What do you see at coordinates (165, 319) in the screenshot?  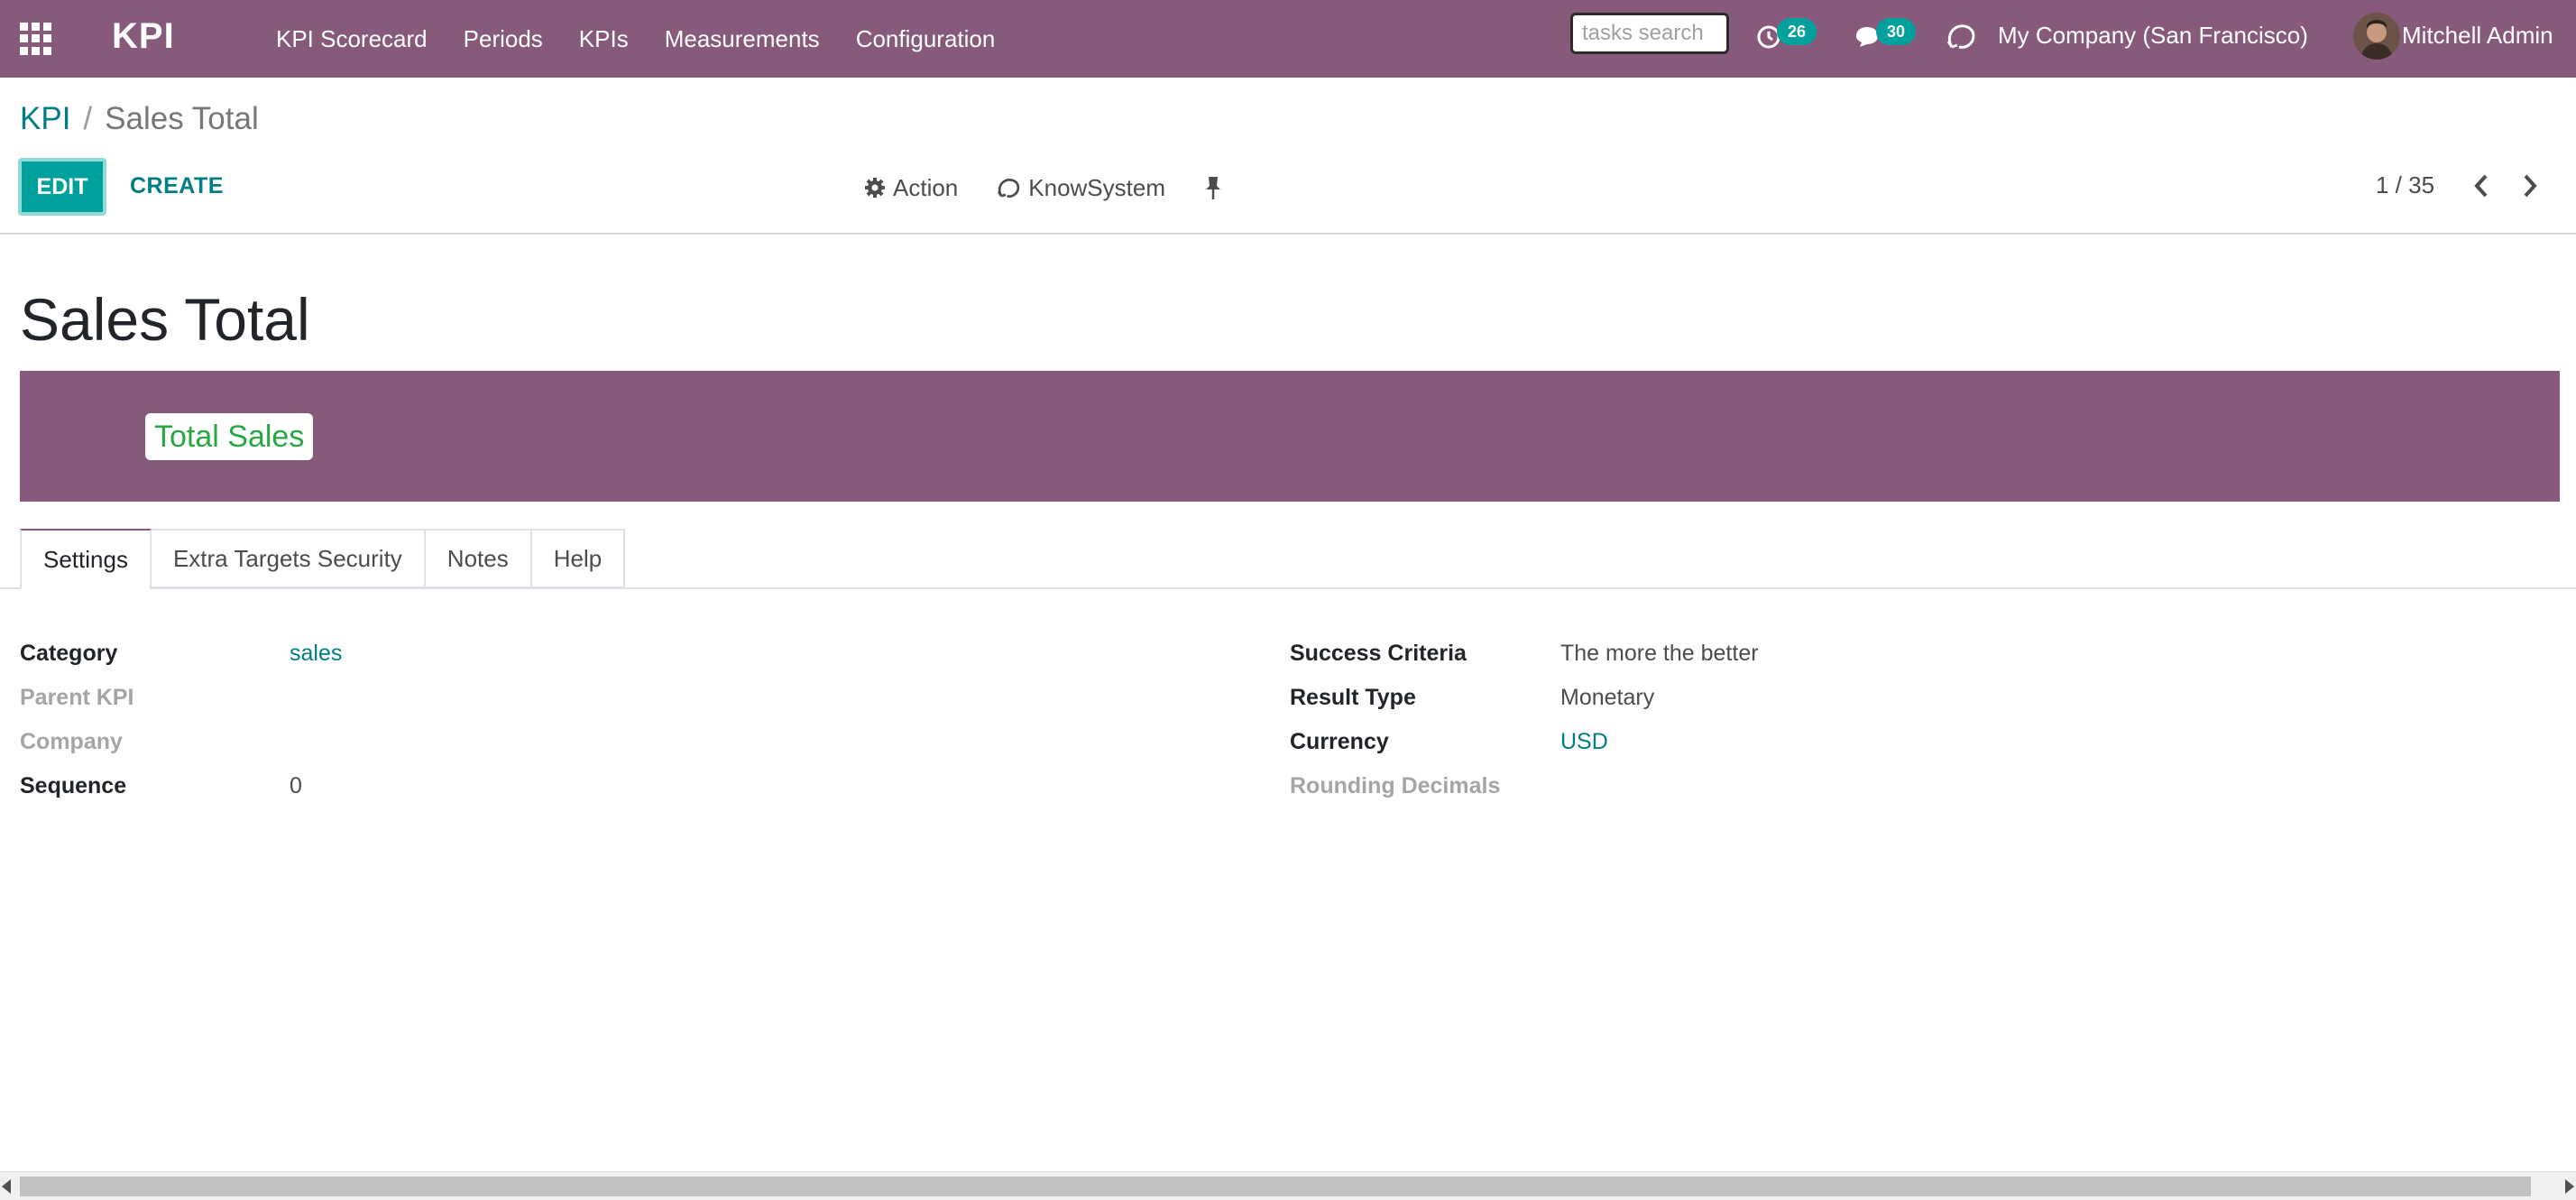 I see `record-title: Sales Total` at bounding box center [165, 319].